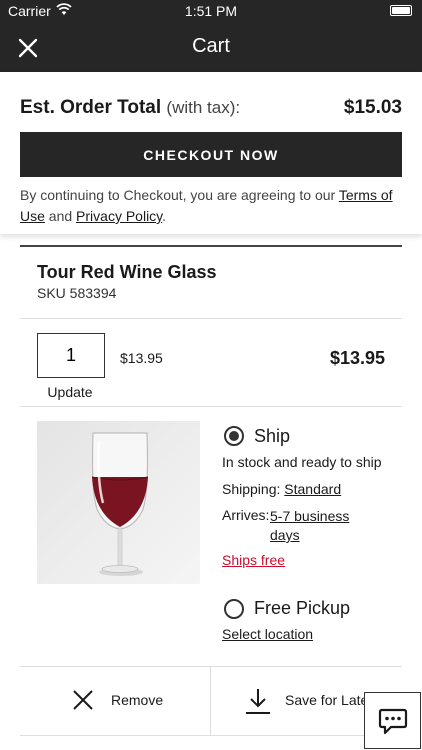 This screenshot has width=422, height=750. I want to click on shipping-method: Shipping: Standard, so click(282, 489).